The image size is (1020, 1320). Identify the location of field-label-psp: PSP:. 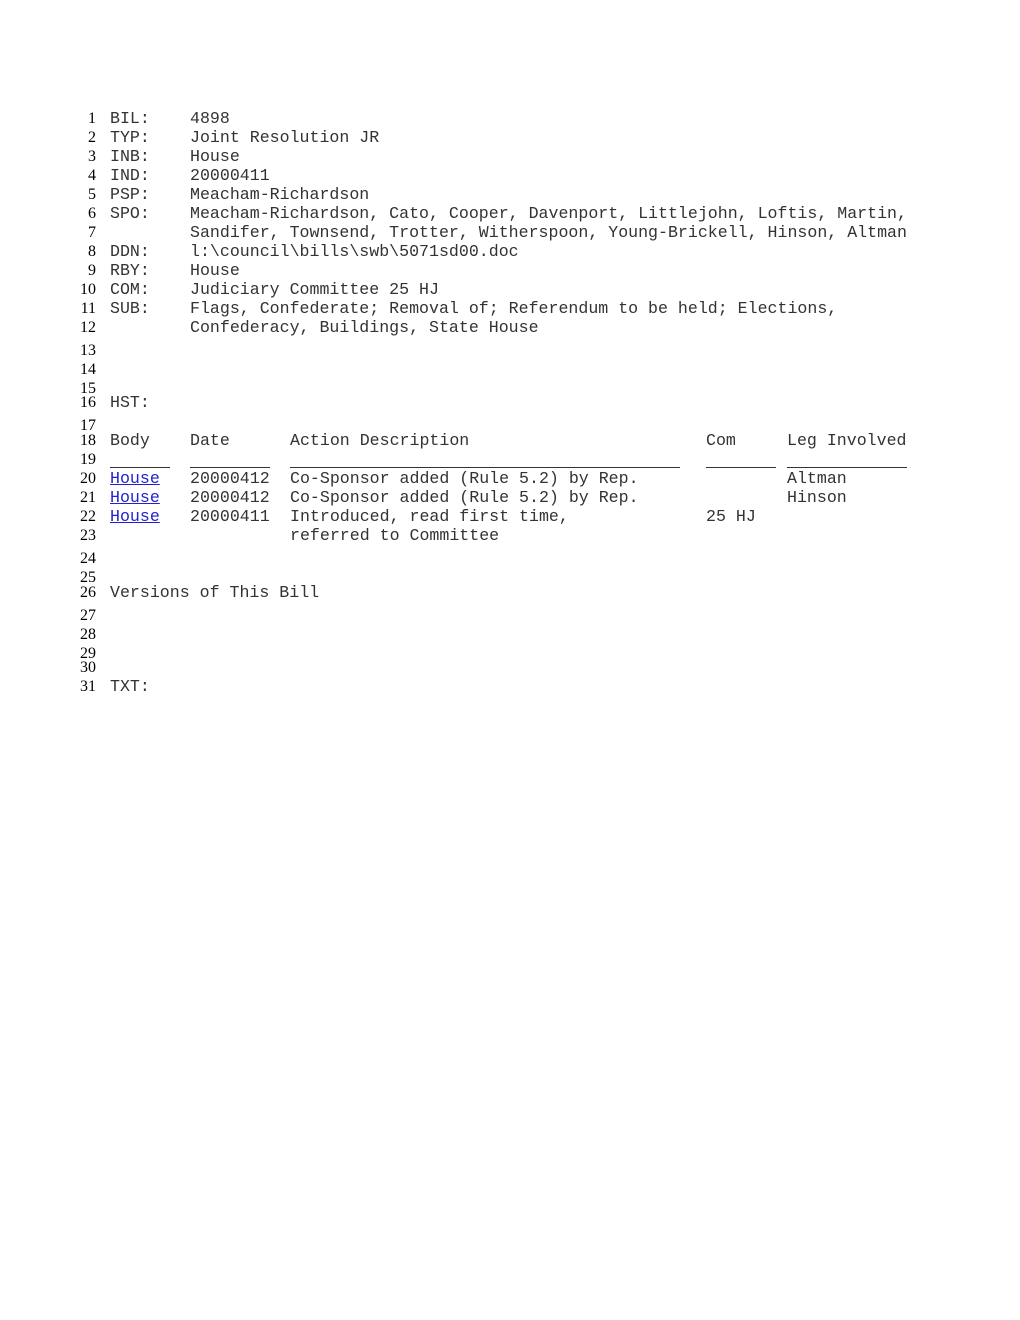
(130, 194).